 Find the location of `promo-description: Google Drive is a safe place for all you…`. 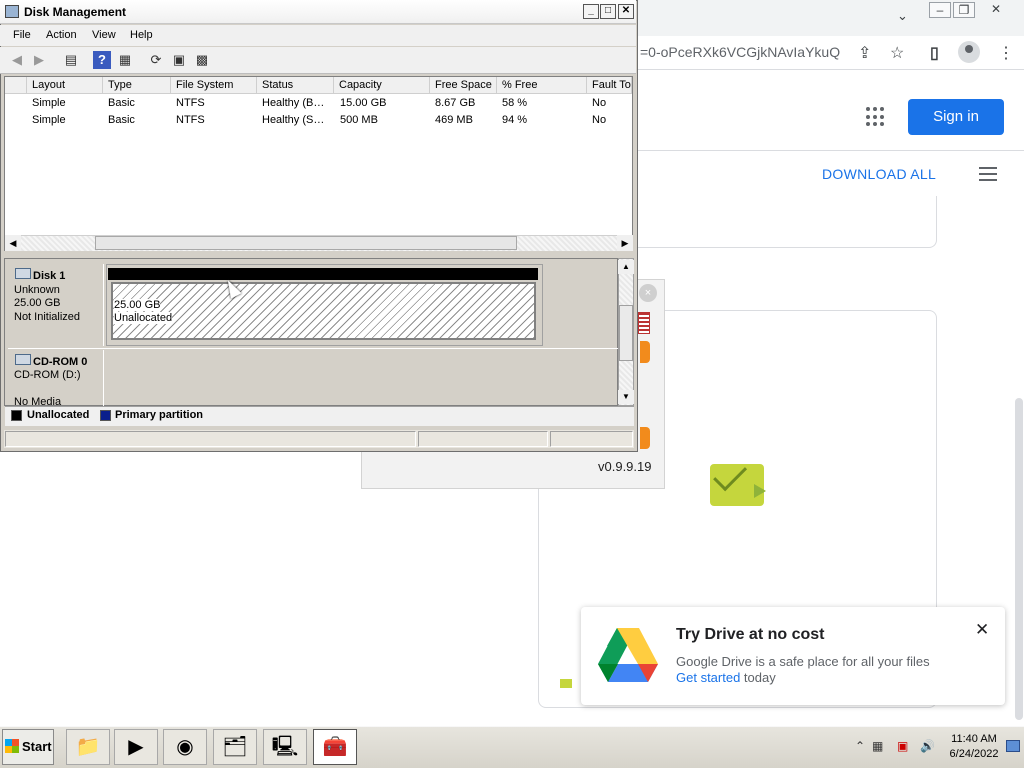

promo-description: Google Drive is a safe place for all you… is located at coordinates (803, 661).